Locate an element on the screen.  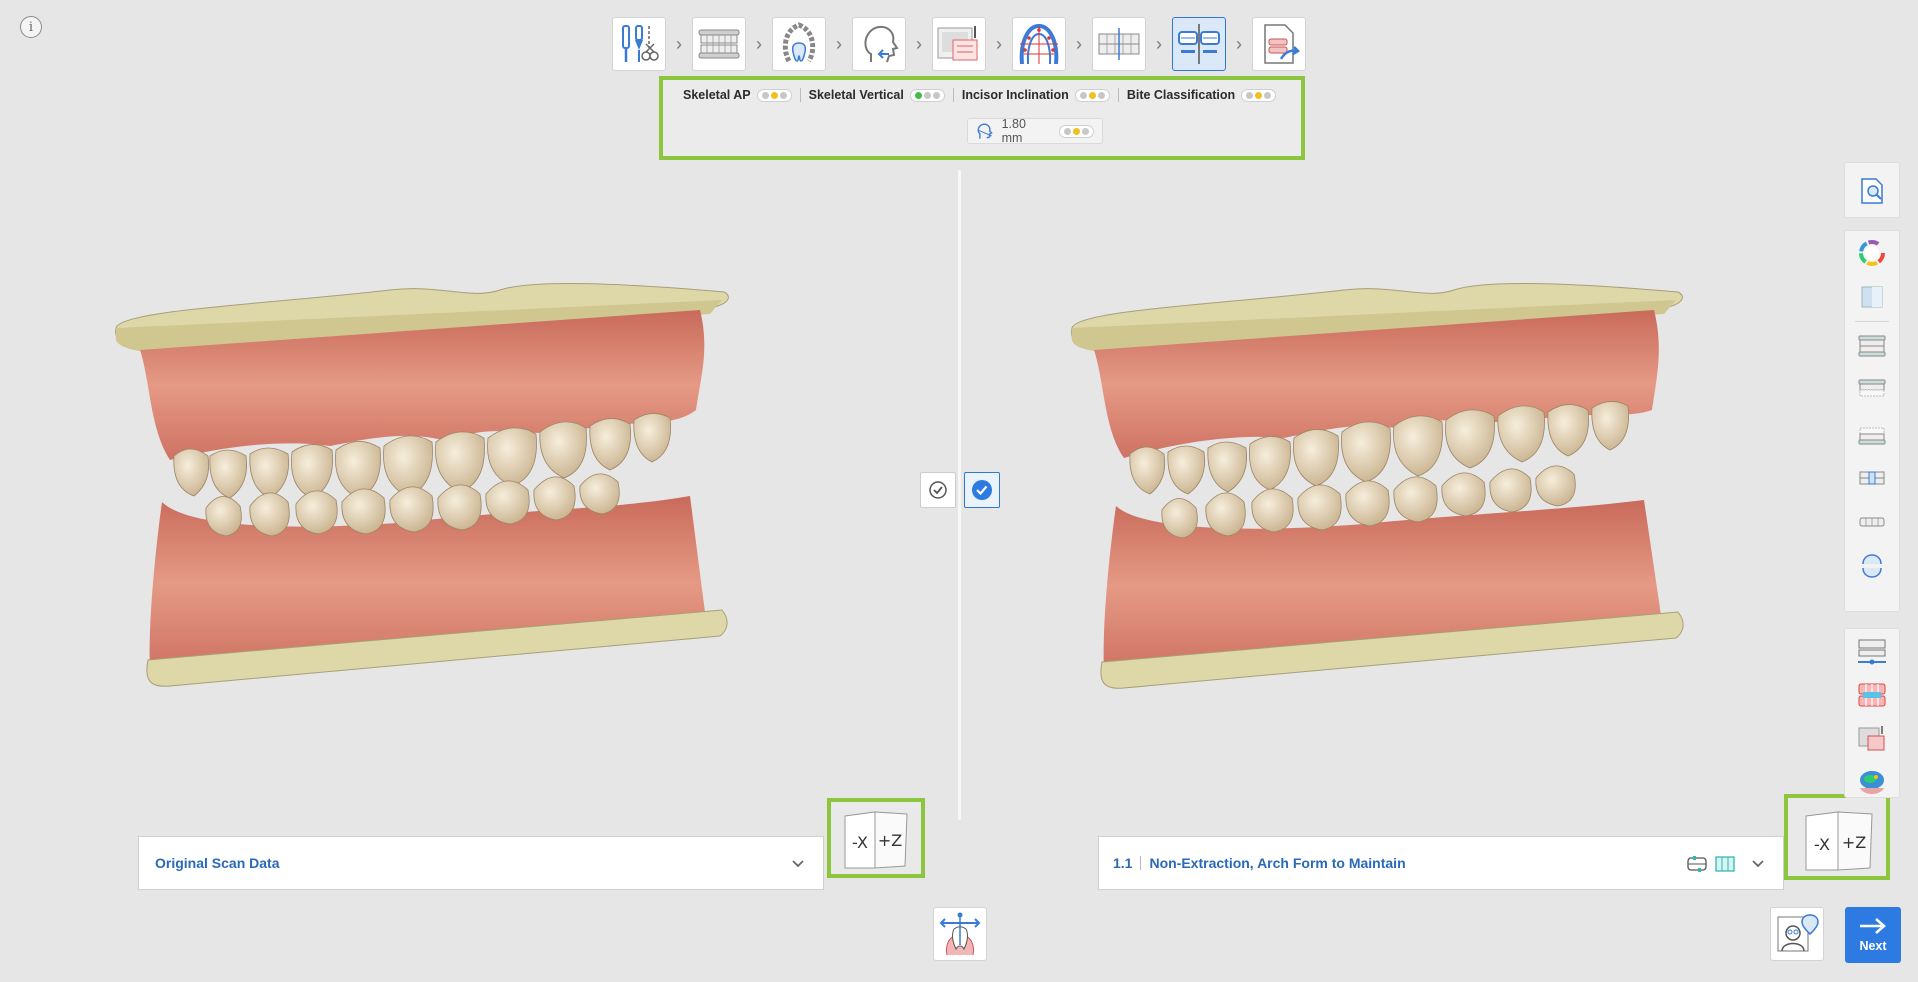
step-dental-arches is located at coordinates (719, 44).